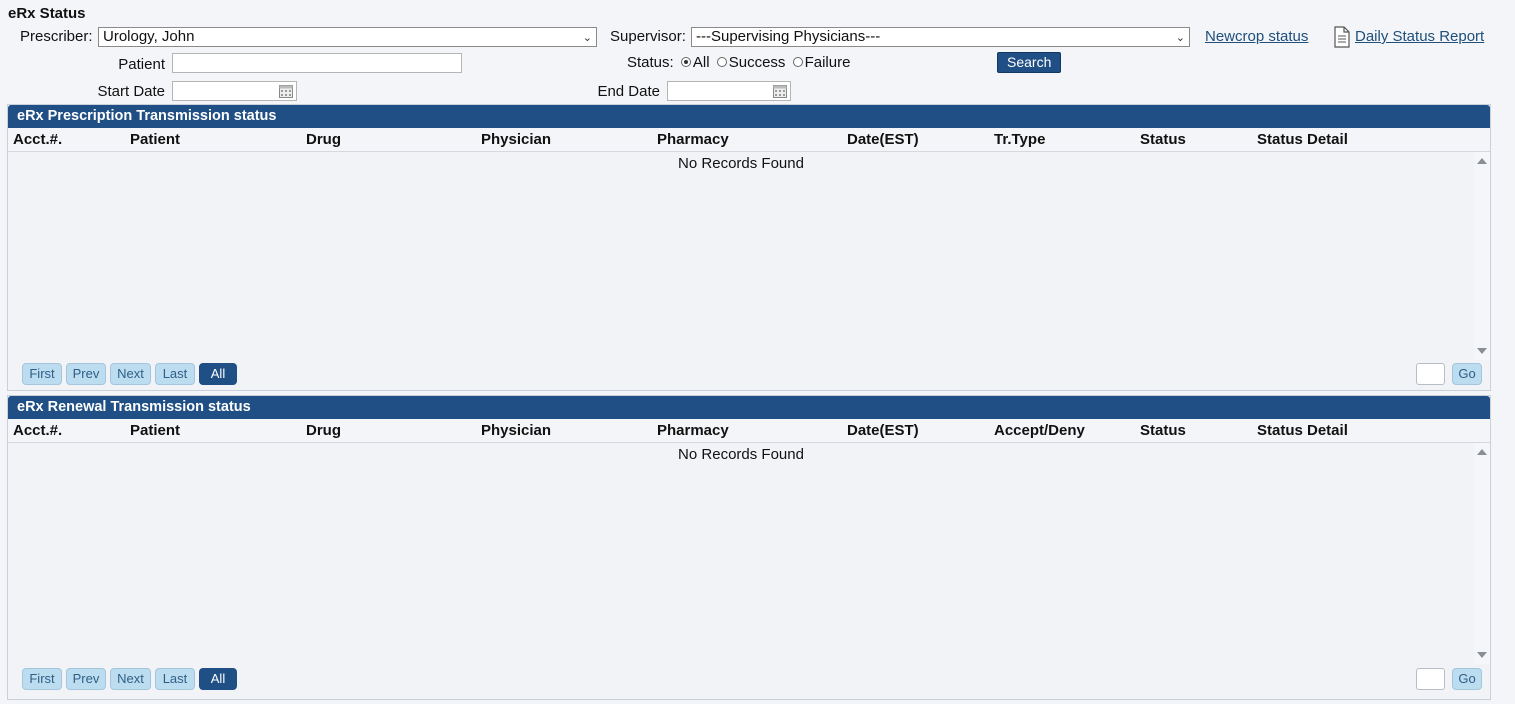 The image size is (1515, 704). What do you see at coordinates (1039, 430) in the screenshot?
I see `column-accept-deny: Accept/Deny` at bounding box center [1039, 430].